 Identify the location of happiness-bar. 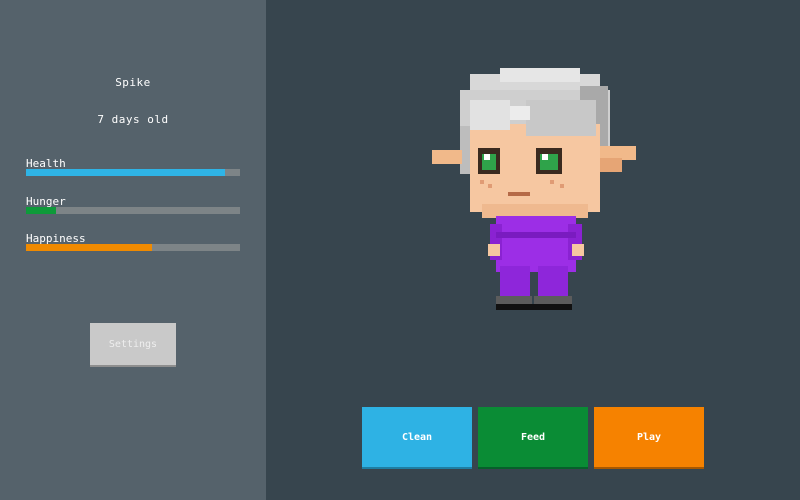
(133, 247).